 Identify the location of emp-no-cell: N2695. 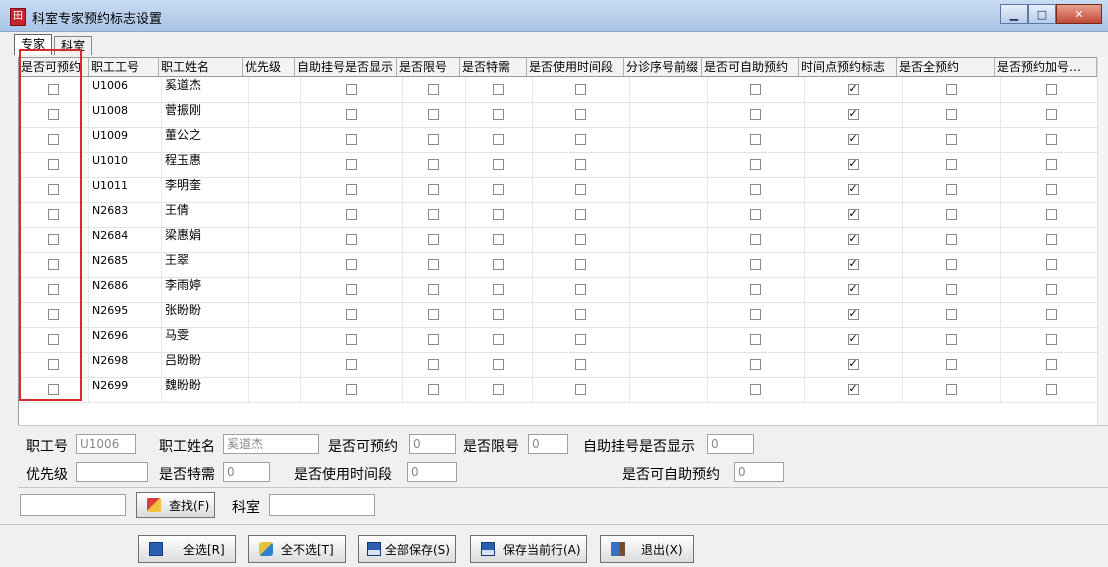
(125, 314).